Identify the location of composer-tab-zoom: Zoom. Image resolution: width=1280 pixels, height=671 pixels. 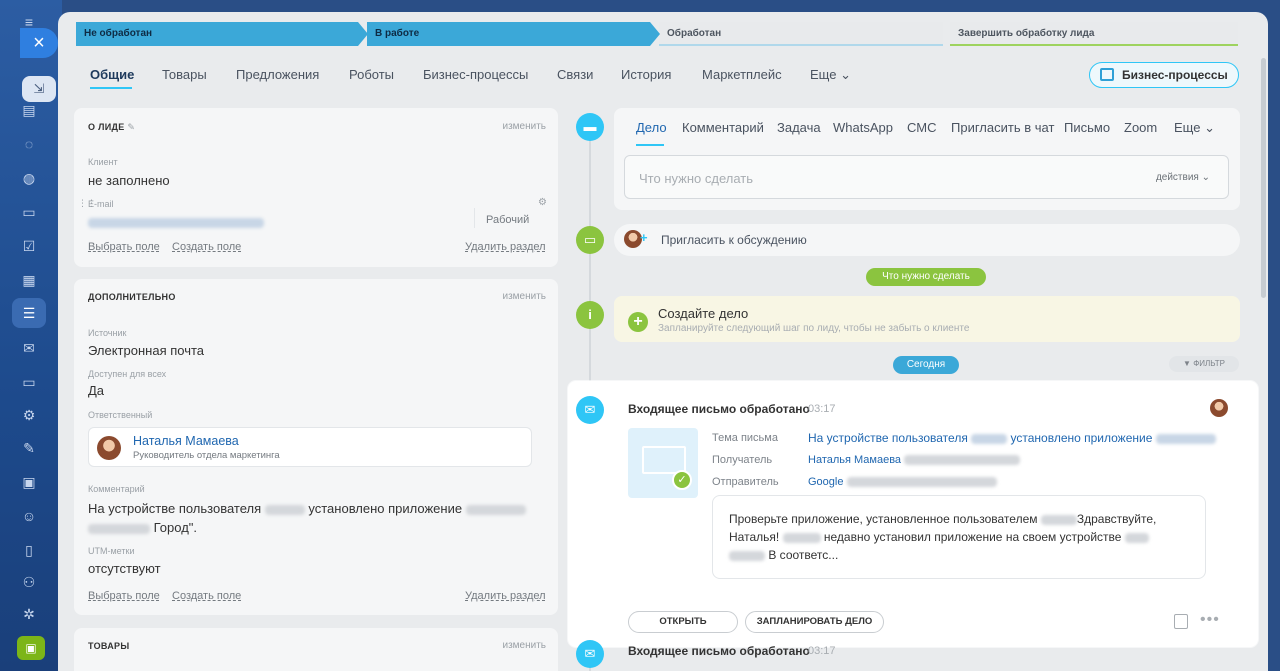
(1140, 127).